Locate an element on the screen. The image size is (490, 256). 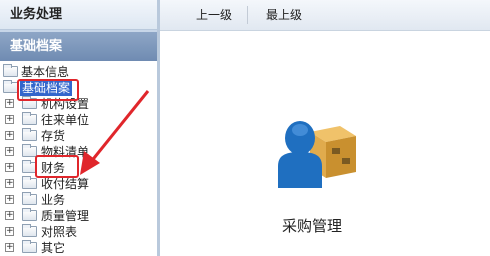
up-one-level-button: 上一级 is located at coordinates (214, 15).